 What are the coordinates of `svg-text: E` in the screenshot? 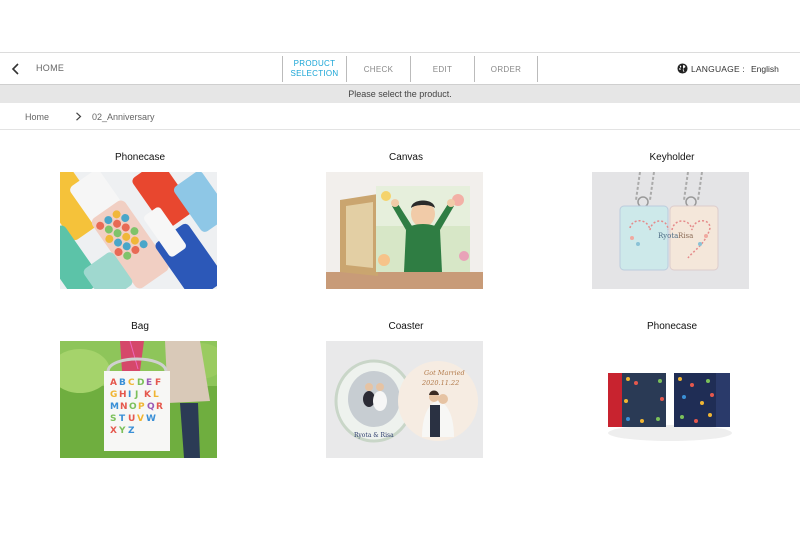 It's located at (149, 383).